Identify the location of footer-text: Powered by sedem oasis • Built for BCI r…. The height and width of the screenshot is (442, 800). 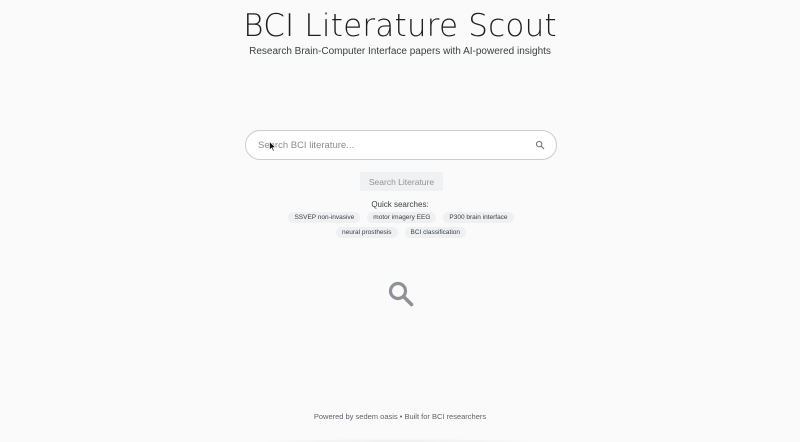
(400, 416).